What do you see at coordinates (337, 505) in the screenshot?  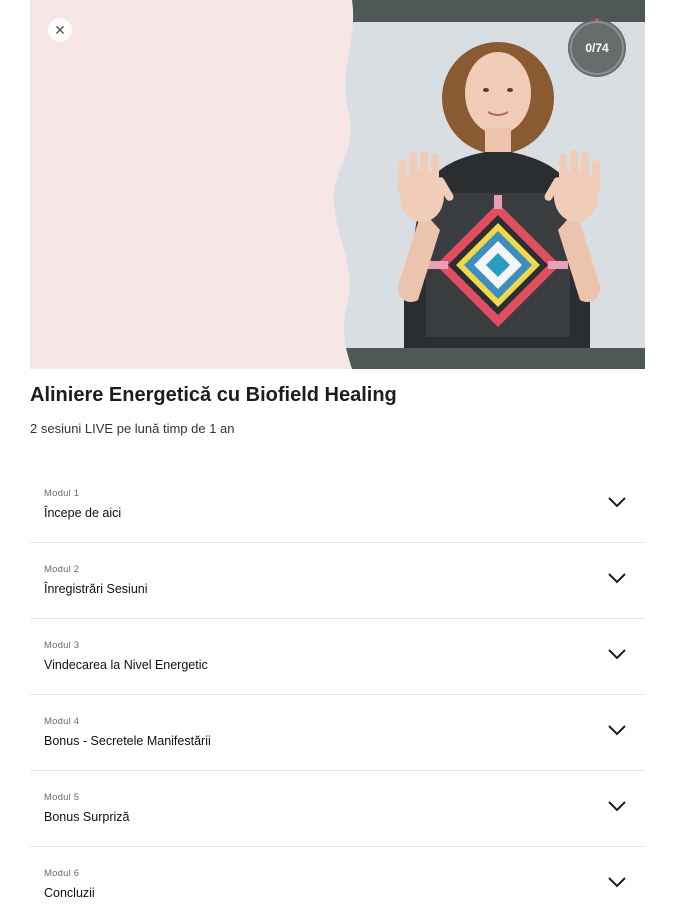 I see `module-item-1: Modul 1 Începe de aici` at bounding box center [337, 505].